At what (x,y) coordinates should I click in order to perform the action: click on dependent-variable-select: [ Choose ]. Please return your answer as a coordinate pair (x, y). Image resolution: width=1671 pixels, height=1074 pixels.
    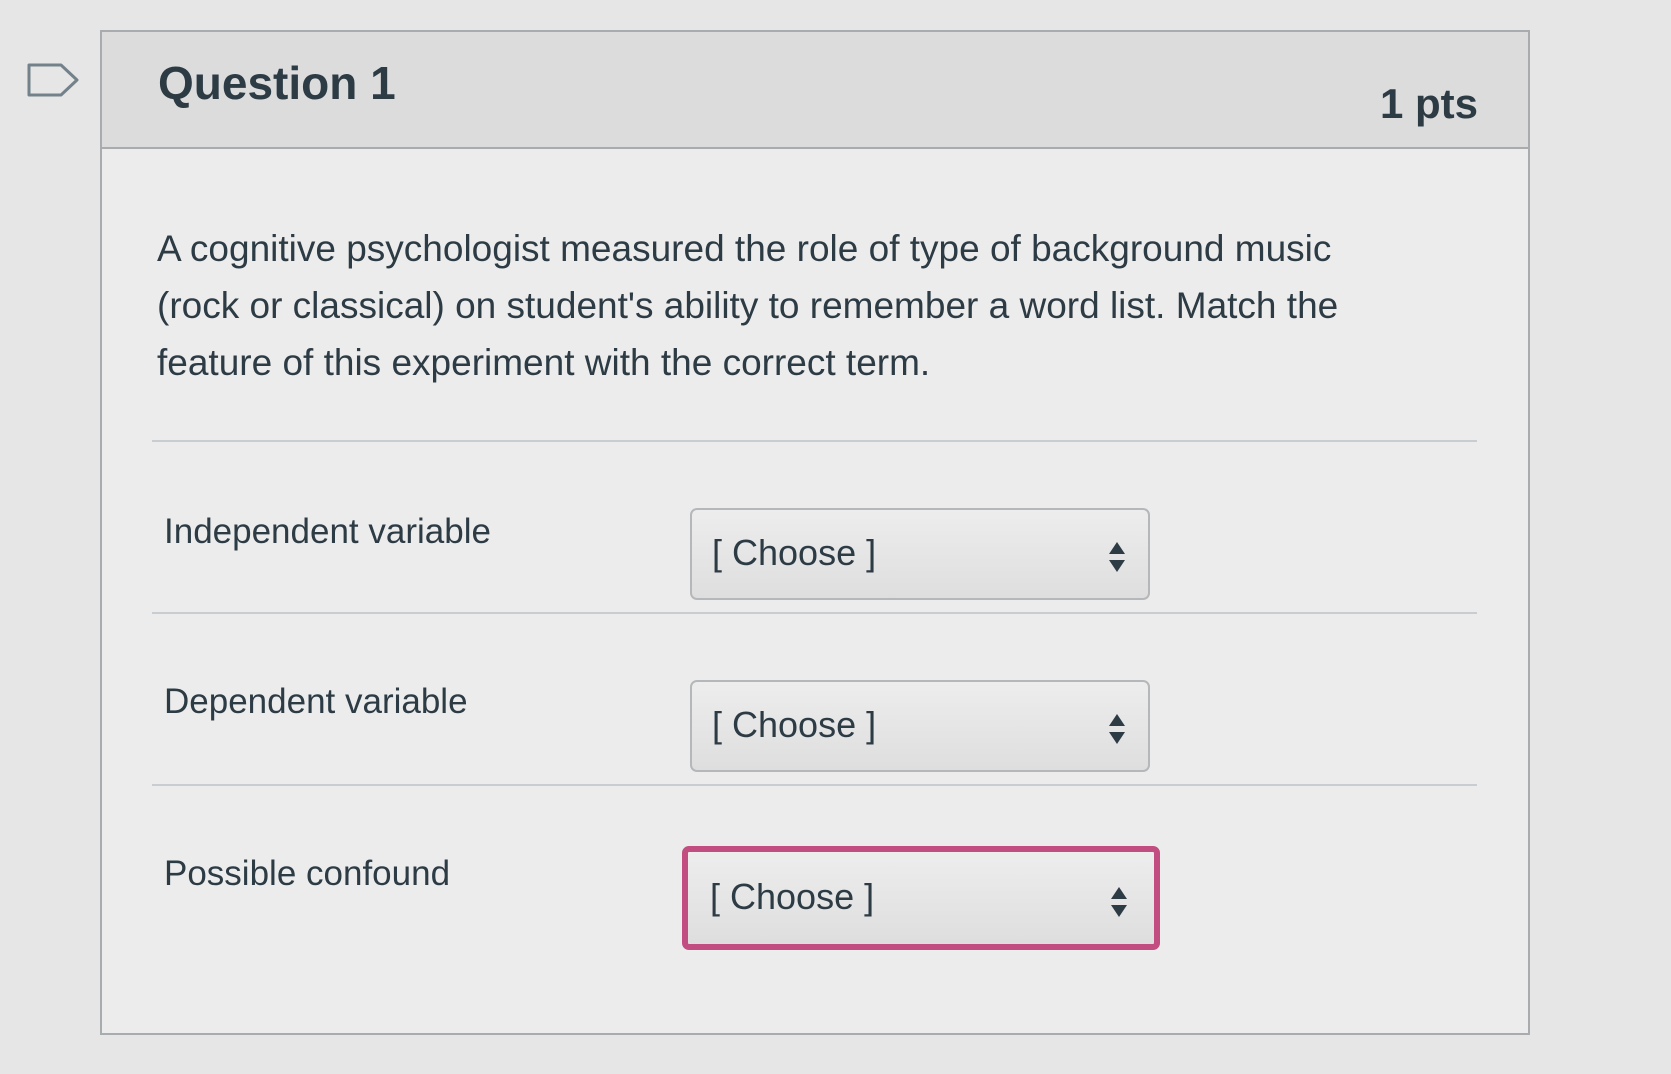
    Looking at the image, I should click on (920, 726).